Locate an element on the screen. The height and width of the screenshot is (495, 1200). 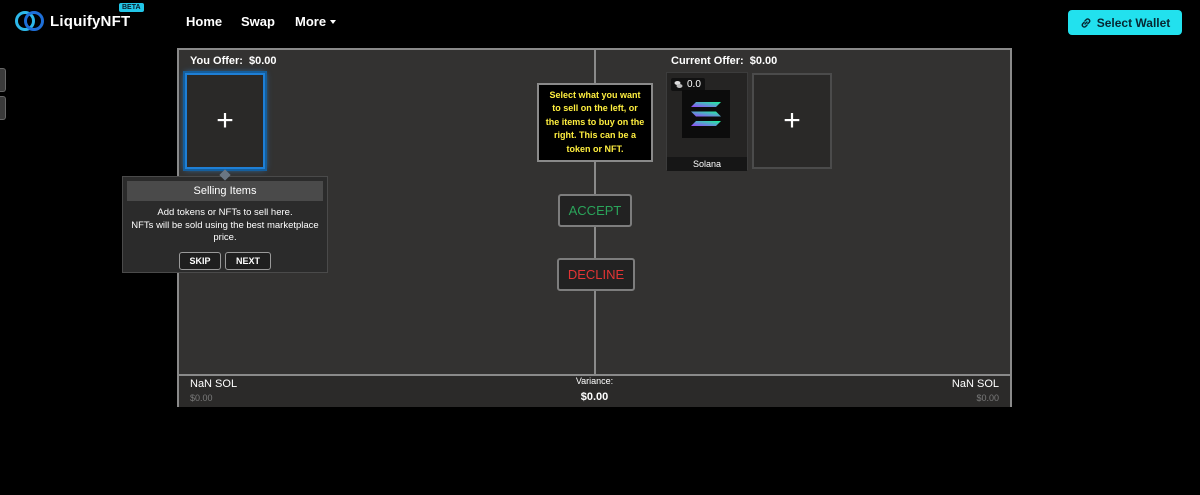
current-offer-label: Current Offer: is located at coordinates (707, 61).